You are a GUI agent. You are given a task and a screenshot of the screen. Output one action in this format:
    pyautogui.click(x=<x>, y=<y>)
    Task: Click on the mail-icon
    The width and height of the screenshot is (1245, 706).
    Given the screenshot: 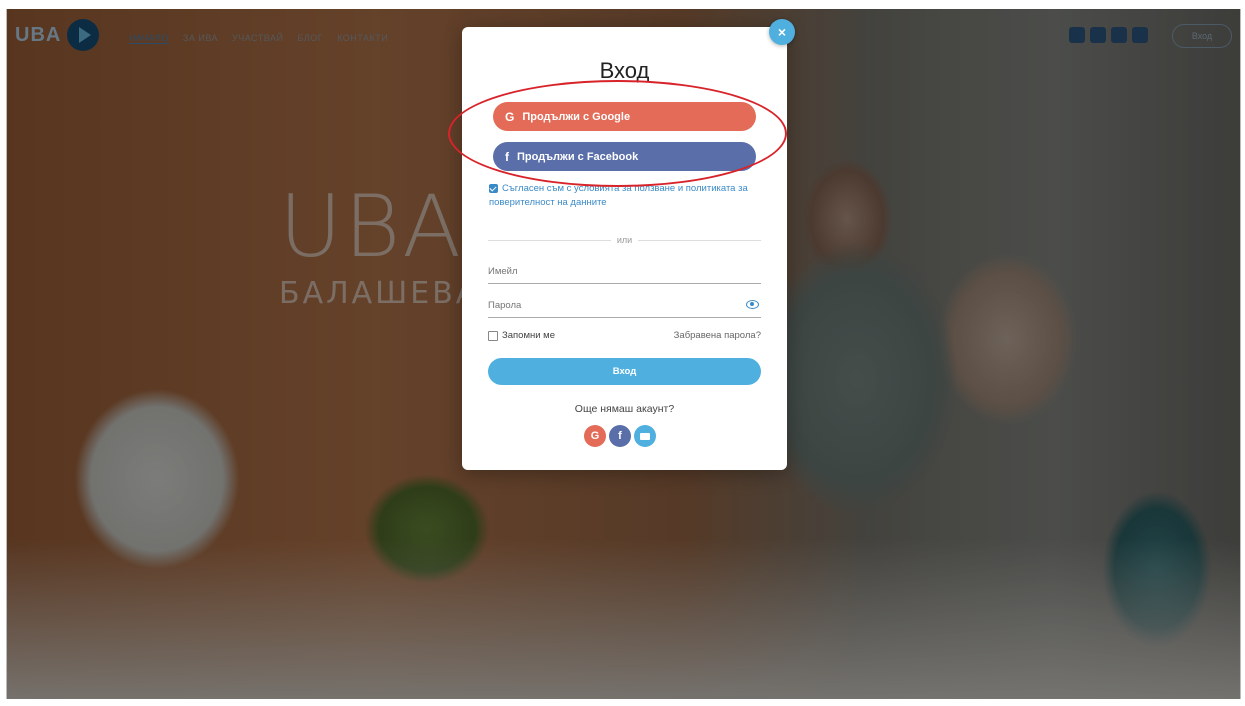 What is the action you would take?
    pyautogui.click(x=645, y=436)
    